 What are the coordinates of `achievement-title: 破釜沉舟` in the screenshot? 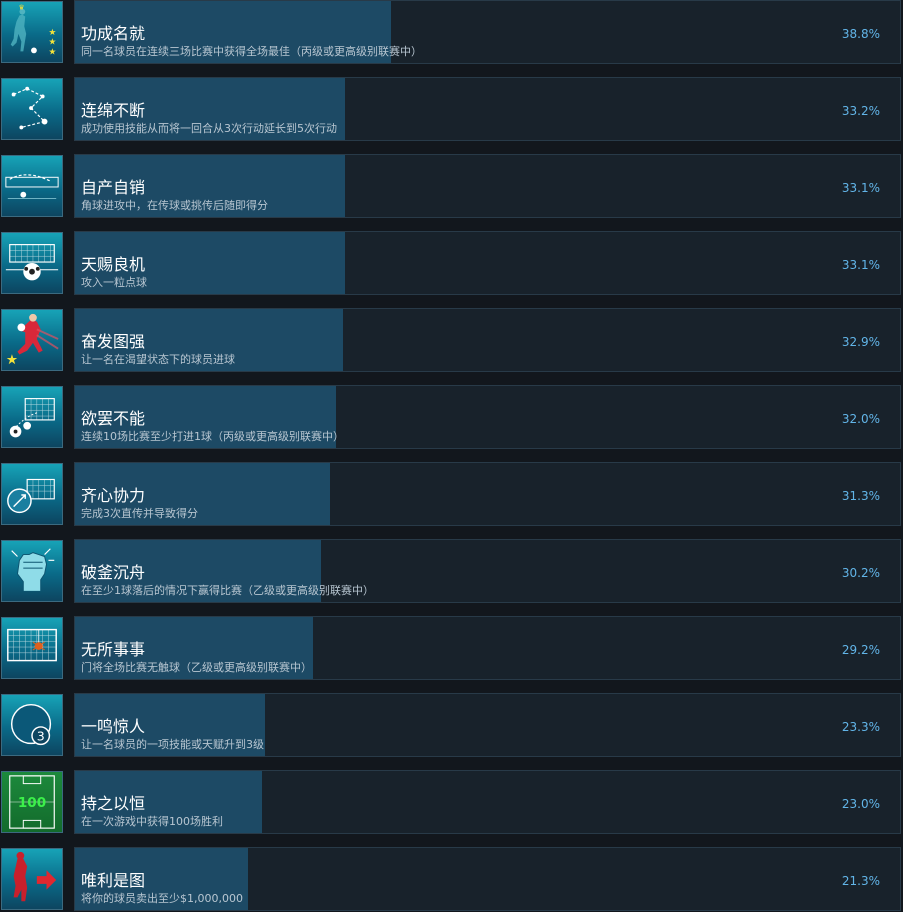 It's located at (113, 572).